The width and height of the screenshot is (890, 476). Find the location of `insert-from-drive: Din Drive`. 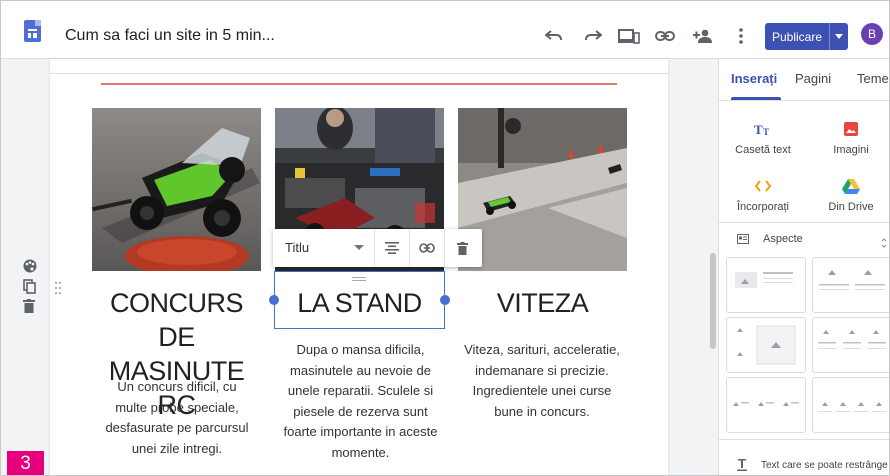

insert-from-drive: Din Drive is located at coordinates (849, 194).